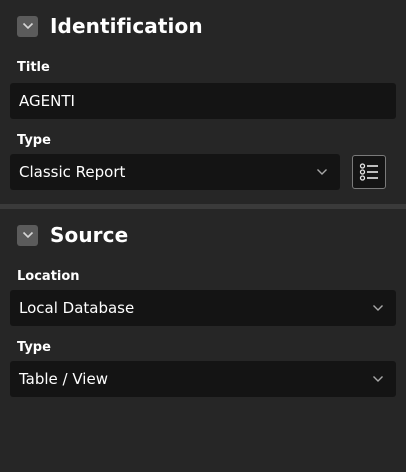  Describe the element at coordinates (77, 308) in the screenshot. I see `location-select-value: Local Database` at that location.